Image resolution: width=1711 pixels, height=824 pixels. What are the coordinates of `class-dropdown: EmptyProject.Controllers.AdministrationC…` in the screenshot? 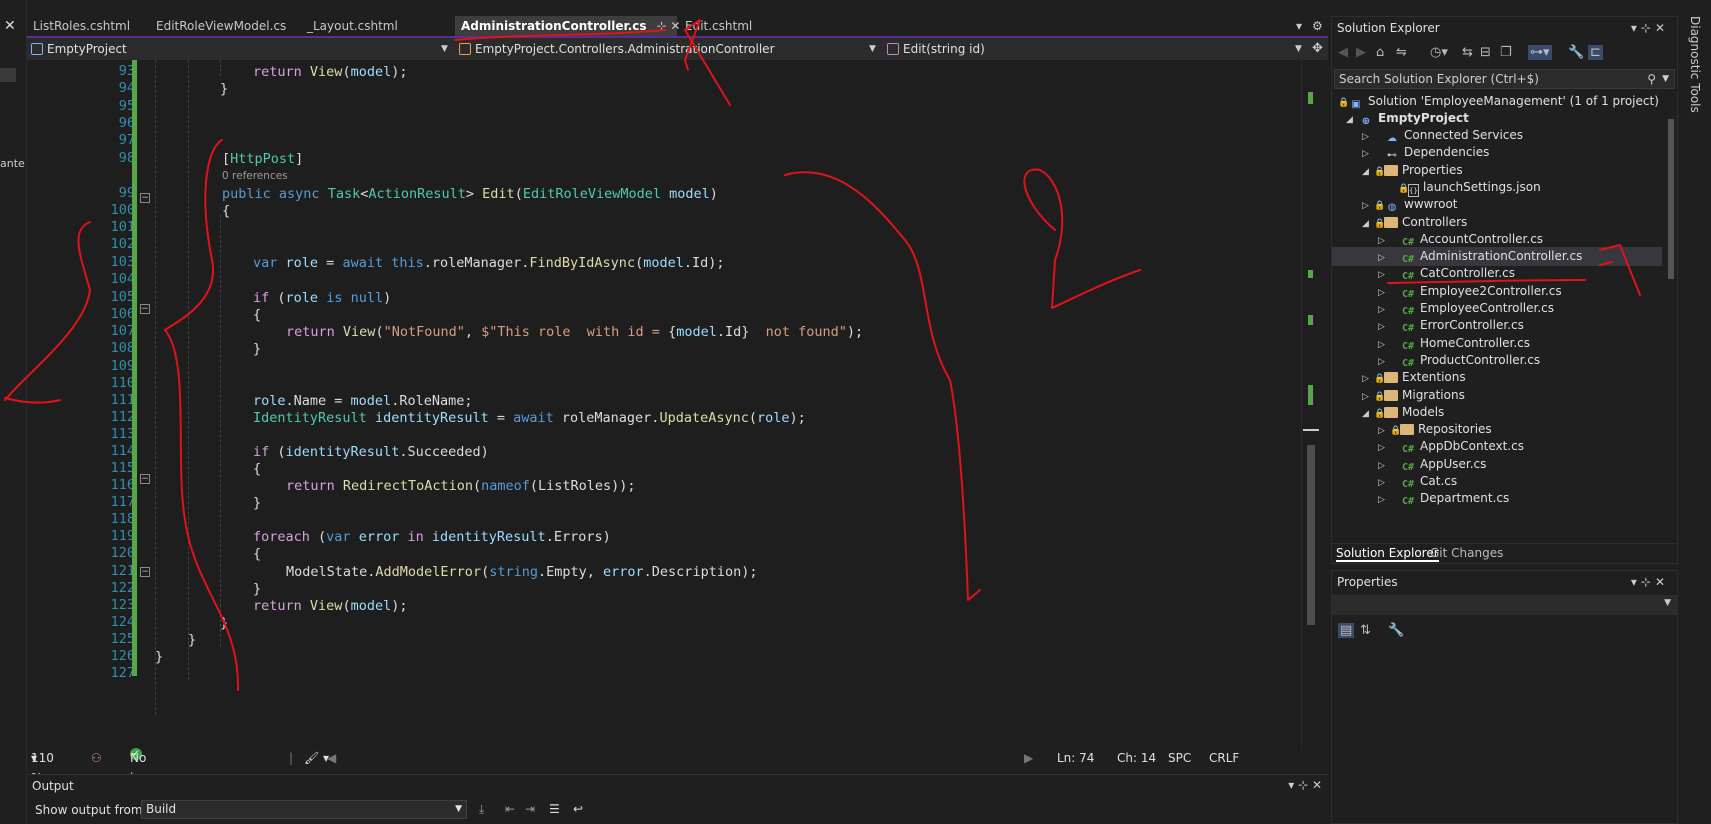 It's located at (617, 49).